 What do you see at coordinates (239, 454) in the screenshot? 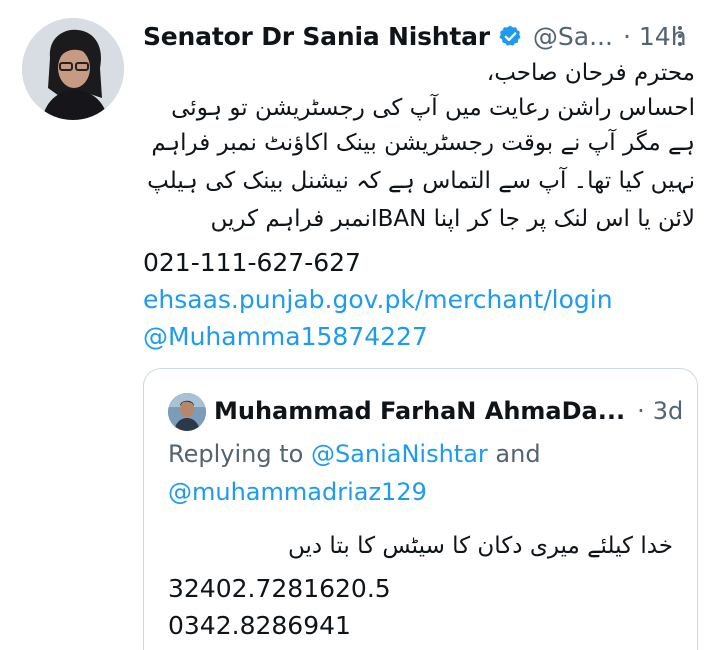
I see `replying-to-label: Replying to` at bounding box center [239, 454].